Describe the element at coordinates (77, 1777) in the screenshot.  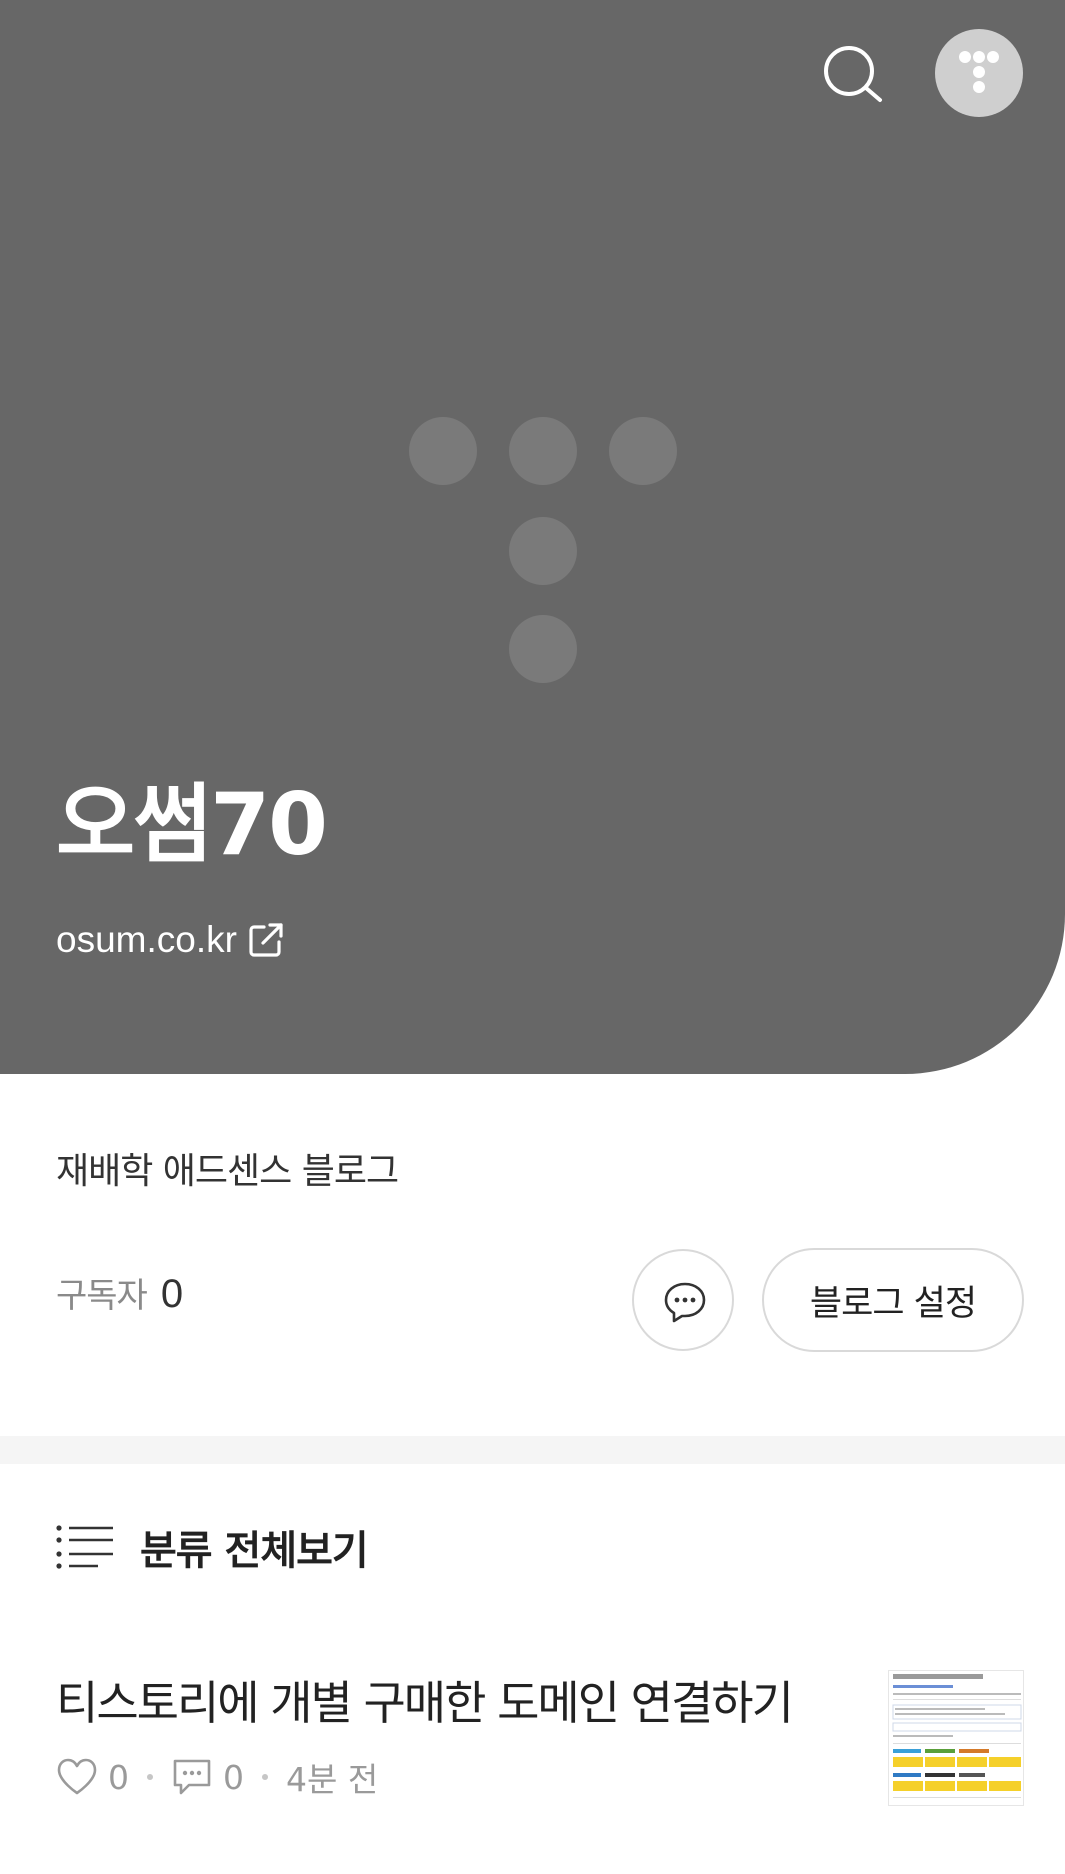
I see `heart-icon` at that location.